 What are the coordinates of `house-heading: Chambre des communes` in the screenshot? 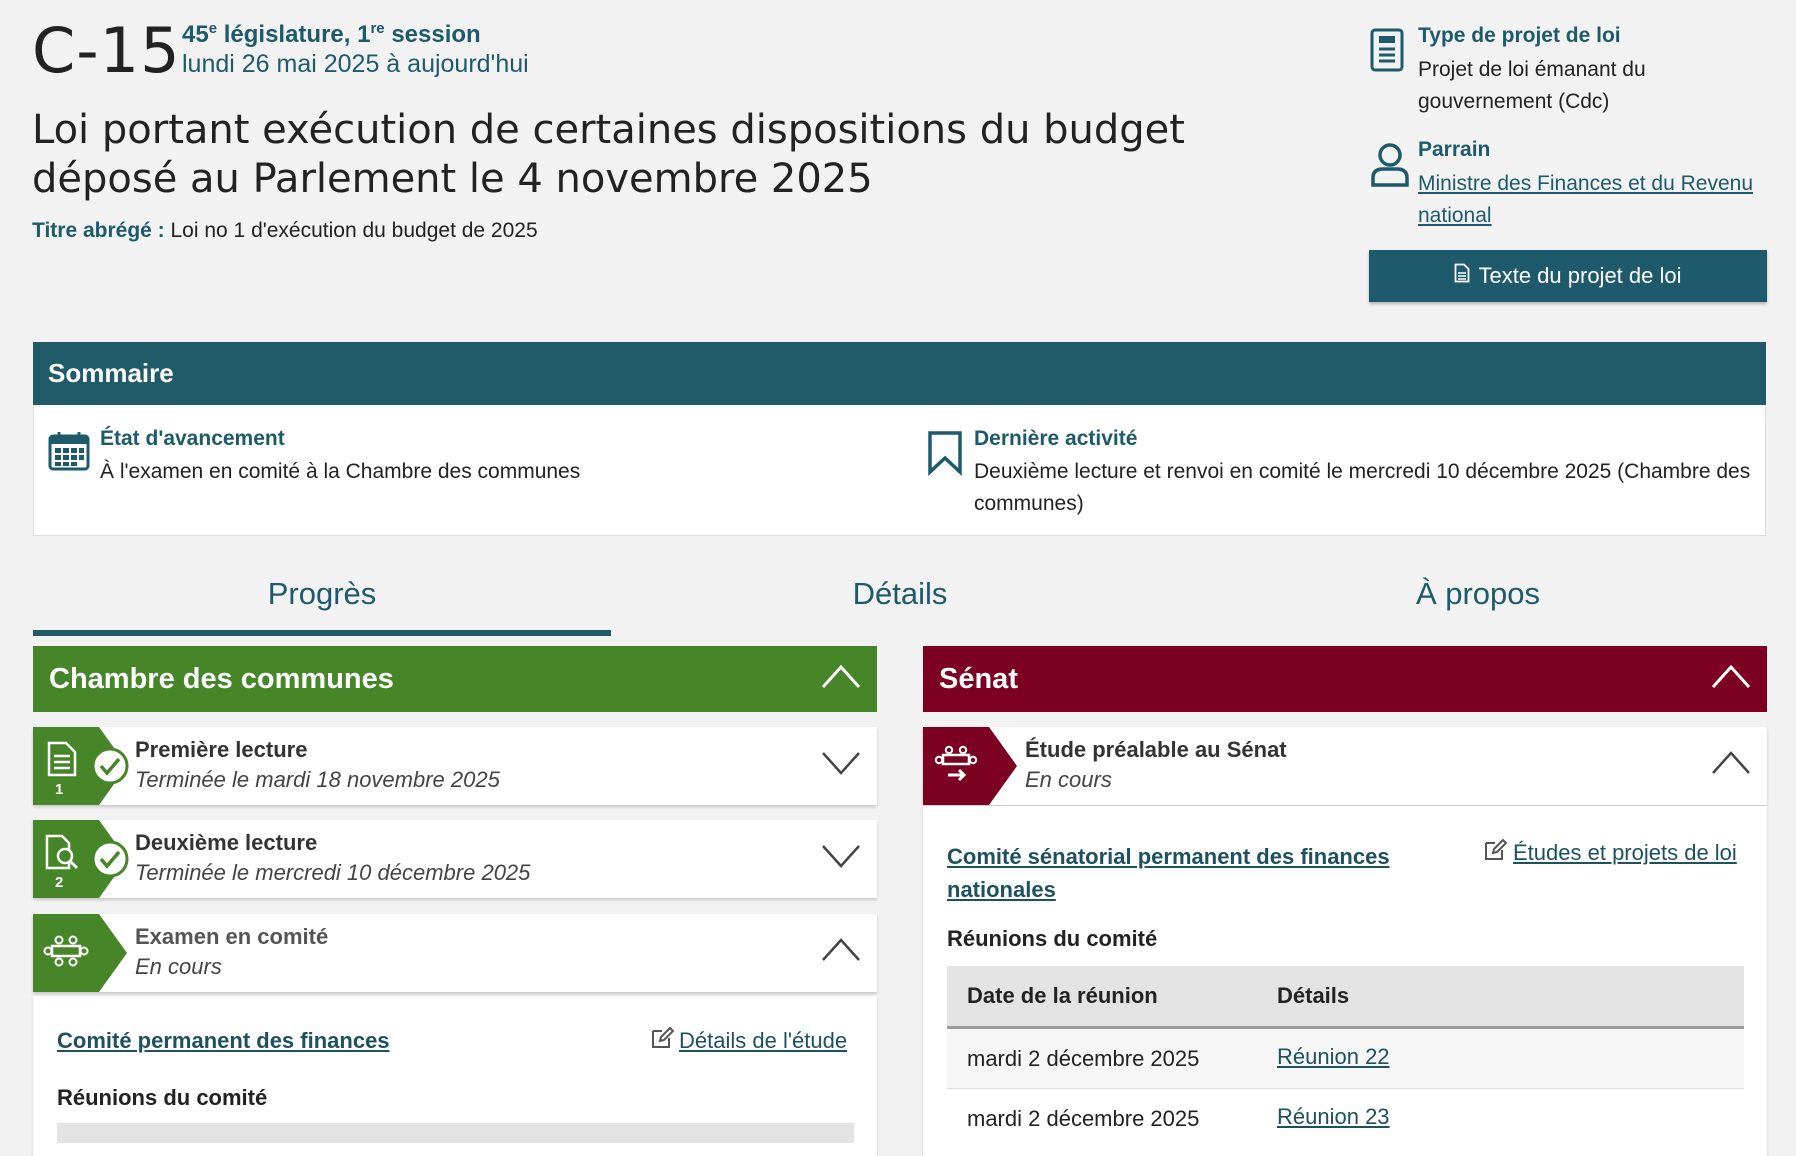 It's located at (221, 678).